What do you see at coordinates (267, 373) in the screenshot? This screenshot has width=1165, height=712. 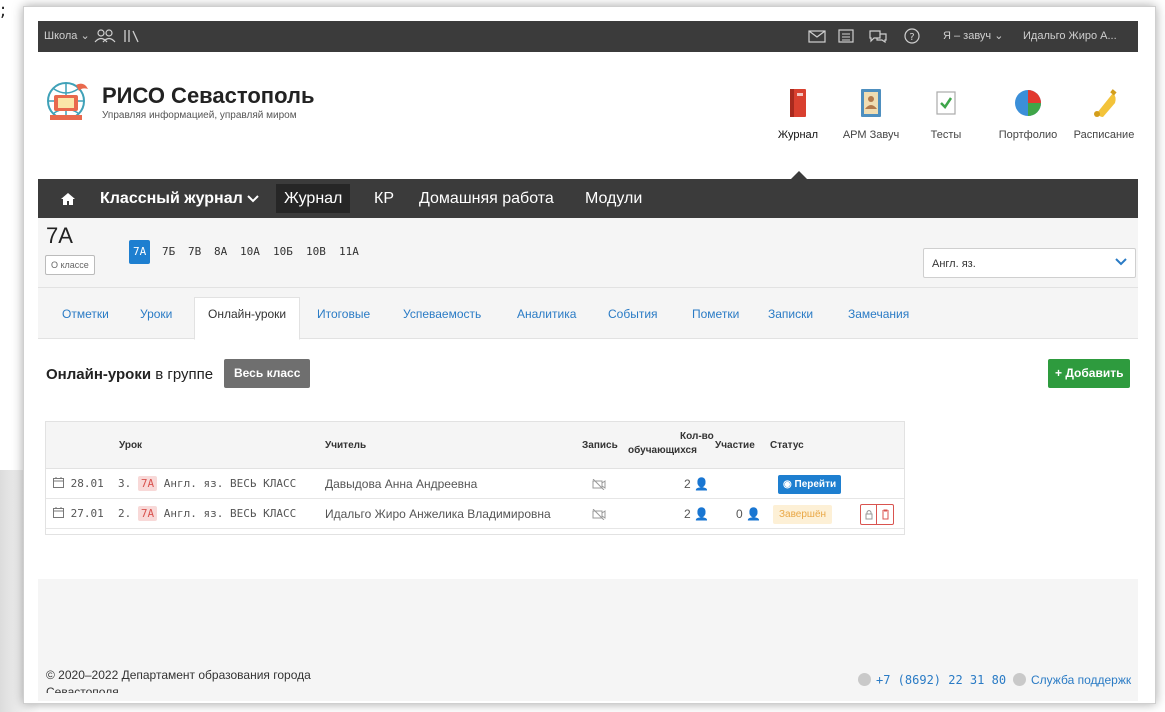 I see `group-badge: Весь класс` at bounding box center [267, 373].